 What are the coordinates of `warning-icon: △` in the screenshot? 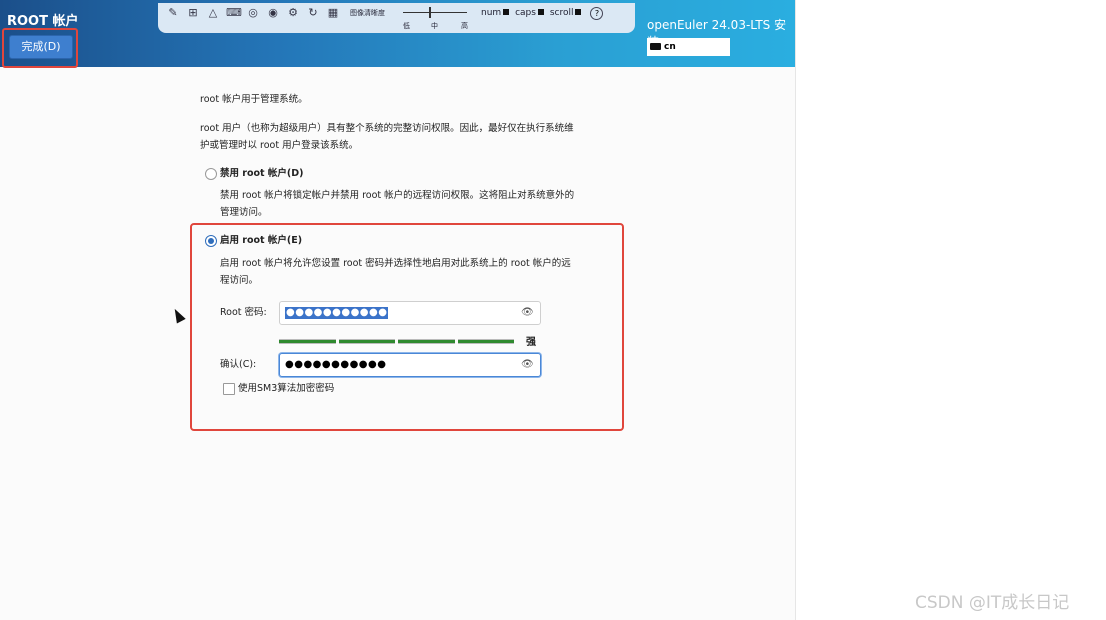 It's located at (213, 13).